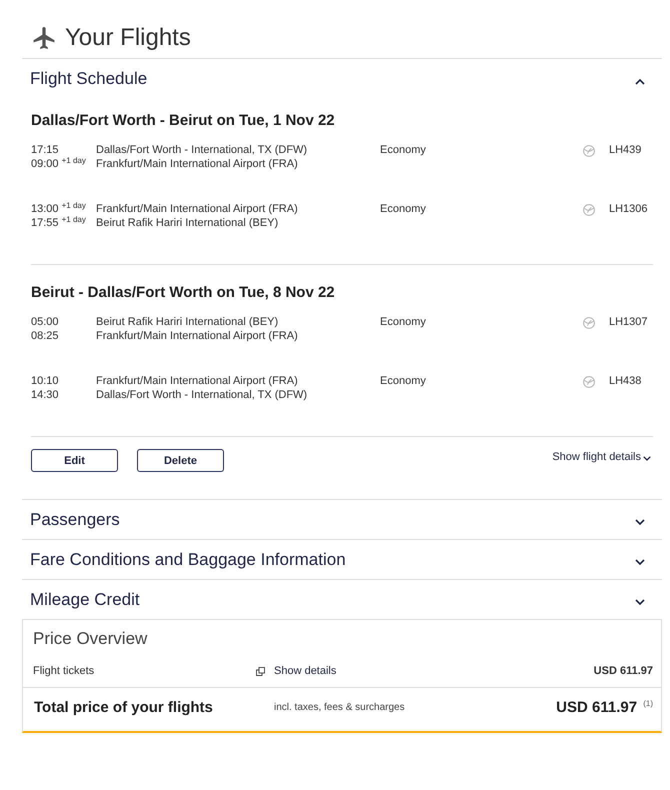 This screenshot has width=670, height=790. I want to click on departure-time: 05:00, so click(45, 323).